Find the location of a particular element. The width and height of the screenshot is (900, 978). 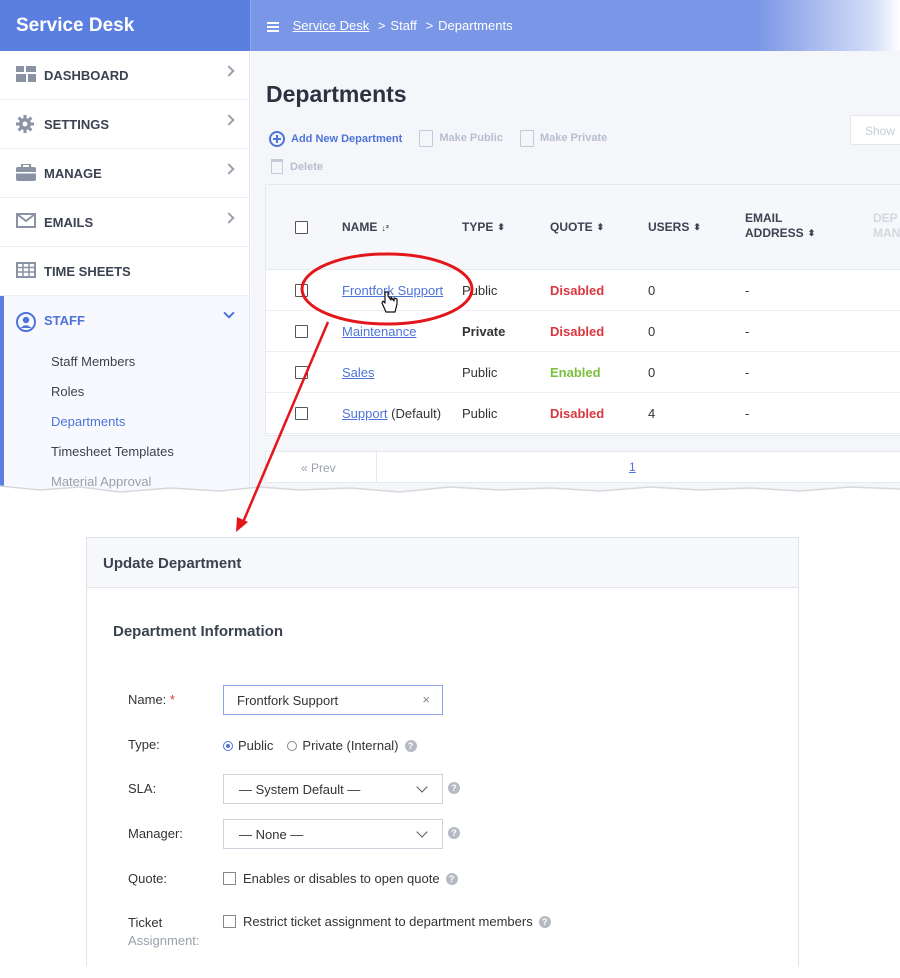

sidebar-subitem-departments: Departments is located at coordinates (126, 422).